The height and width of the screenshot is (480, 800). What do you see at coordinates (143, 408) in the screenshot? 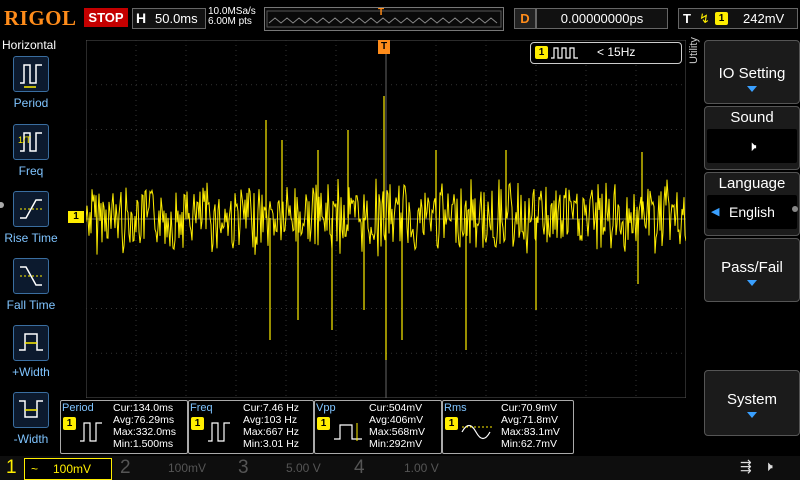
I see `measurement-cur: Cur:134.0ms` at bounding box center [143, 408].